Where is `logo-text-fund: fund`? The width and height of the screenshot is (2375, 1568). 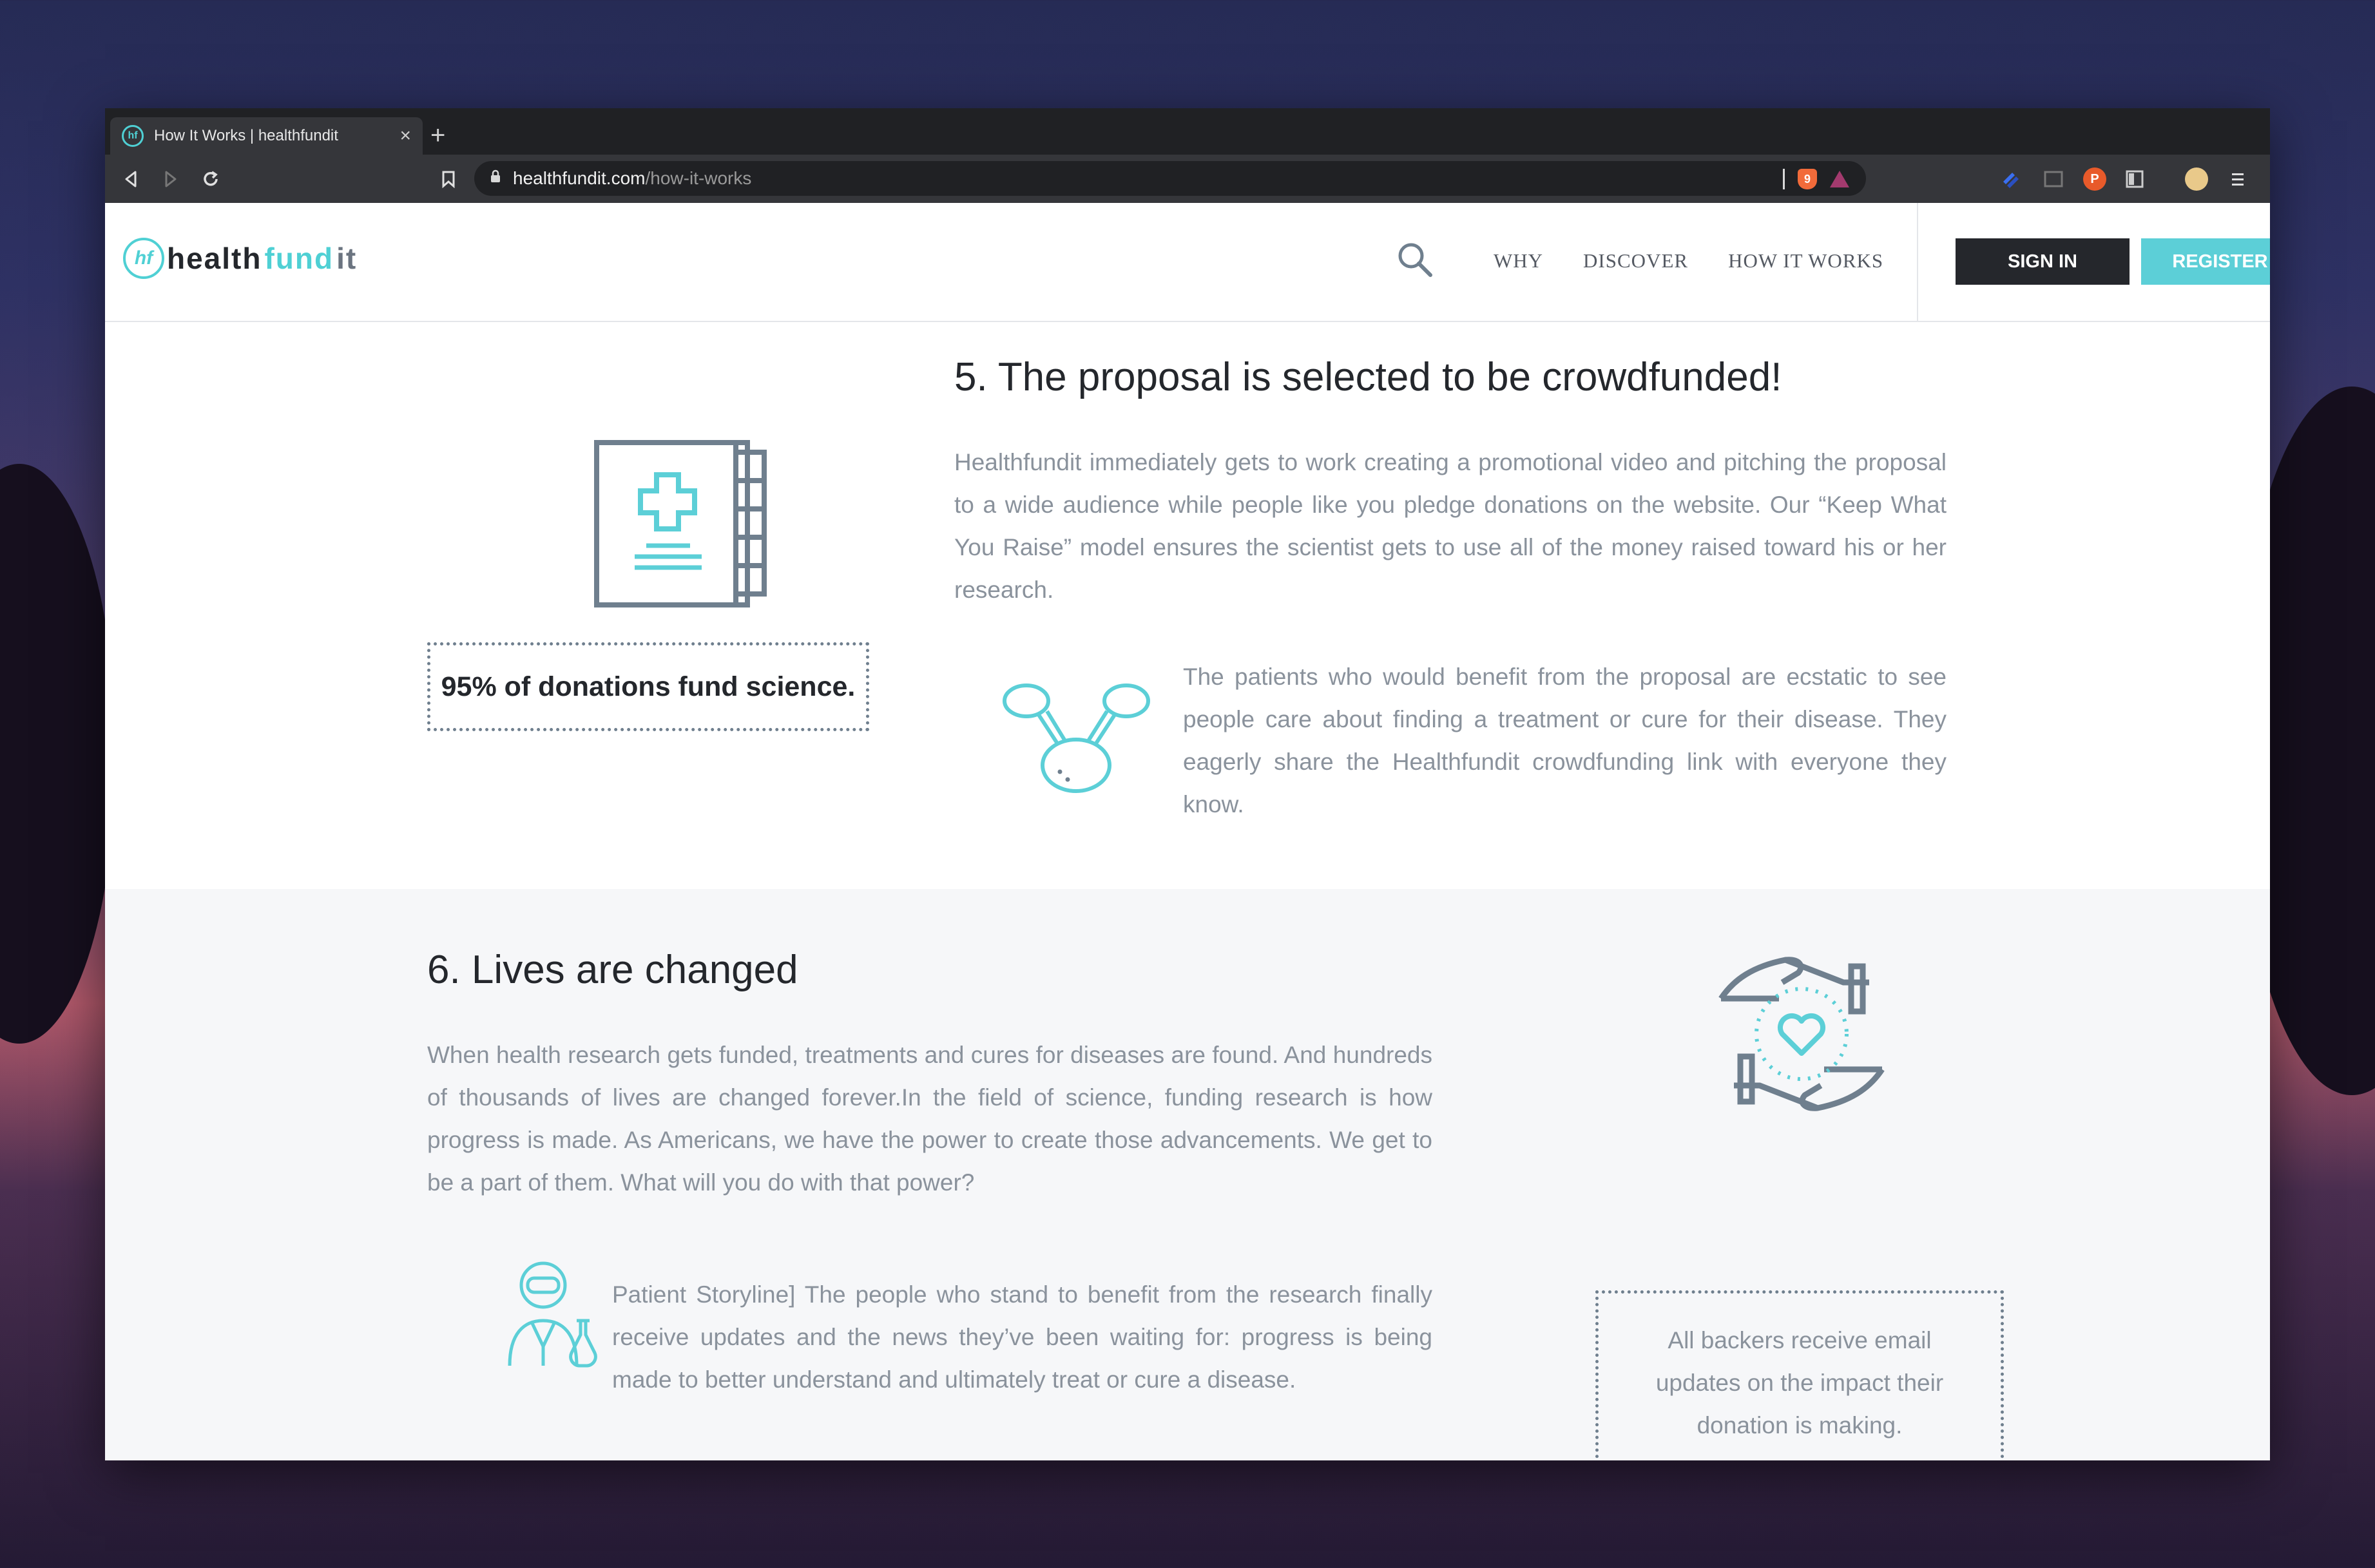 logo-text-fund: fund is located at coordinates (299, 259).